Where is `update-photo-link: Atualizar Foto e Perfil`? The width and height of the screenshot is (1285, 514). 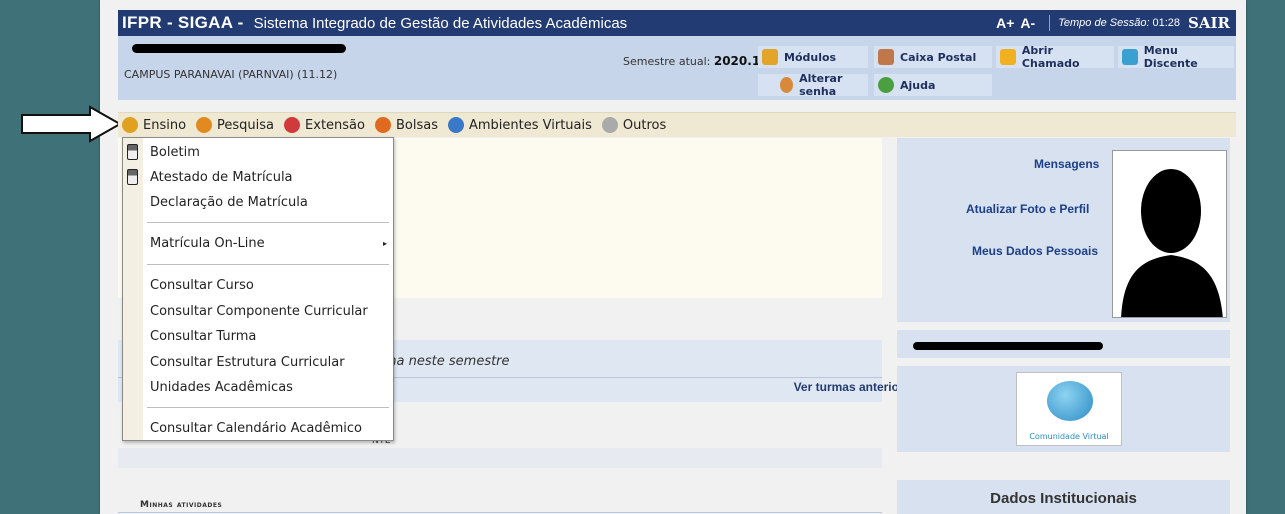
update-photo-link: Atualizar Foto e Perfil is located at coordinates (1027, 209).